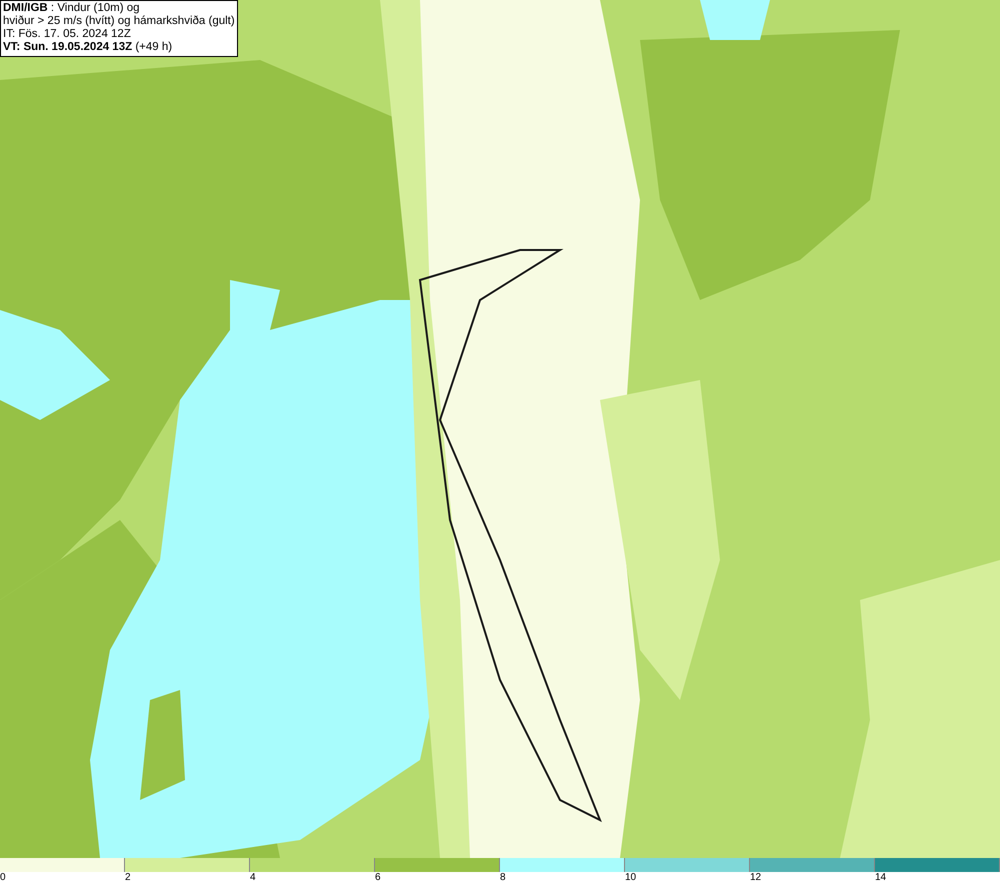  What do you see at coordinates (503, 878) in the screenshot?
I see `legend-label: 8` at bounding box center [503, 878].